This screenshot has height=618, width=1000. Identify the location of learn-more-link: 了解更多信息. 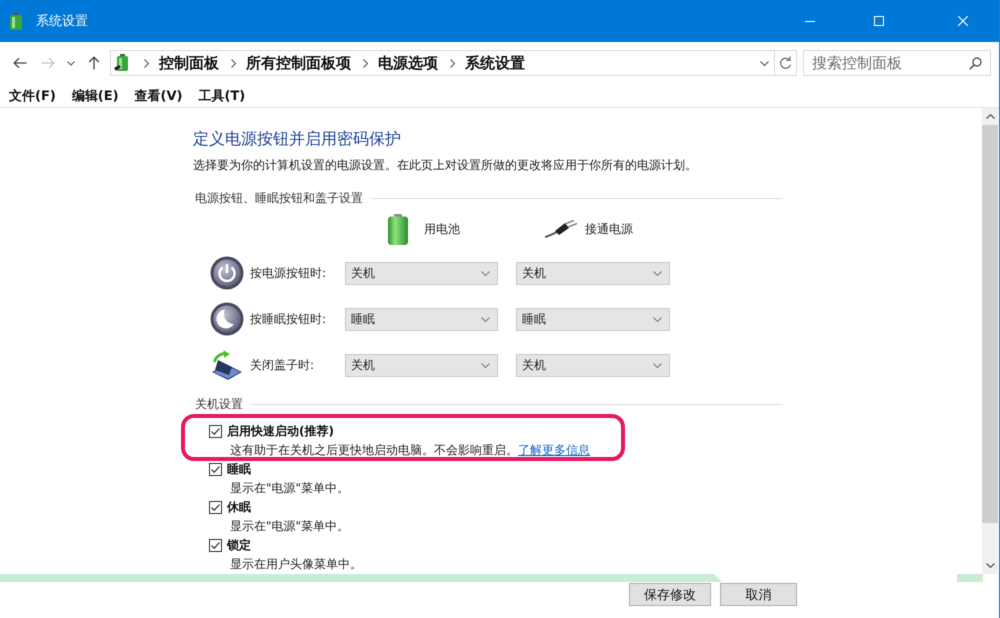
(554, 450).